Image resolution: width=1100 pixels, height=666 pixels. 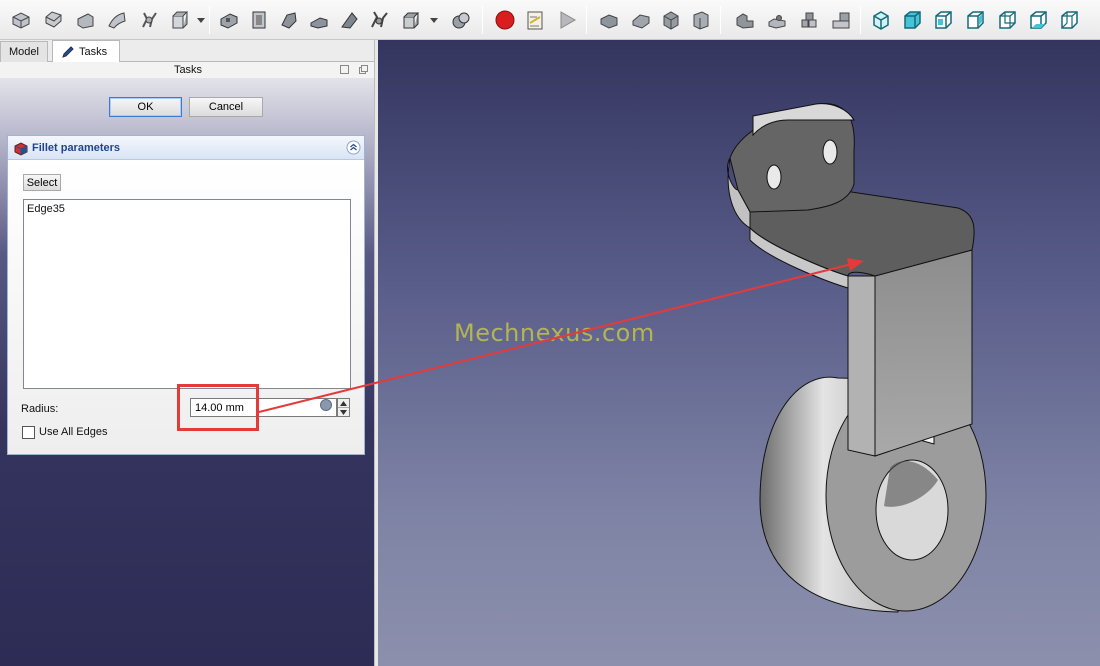 What do you see at coordinates (550, 20) in the screenshot?
I see `toolbar` at bounding box center [550, 20].